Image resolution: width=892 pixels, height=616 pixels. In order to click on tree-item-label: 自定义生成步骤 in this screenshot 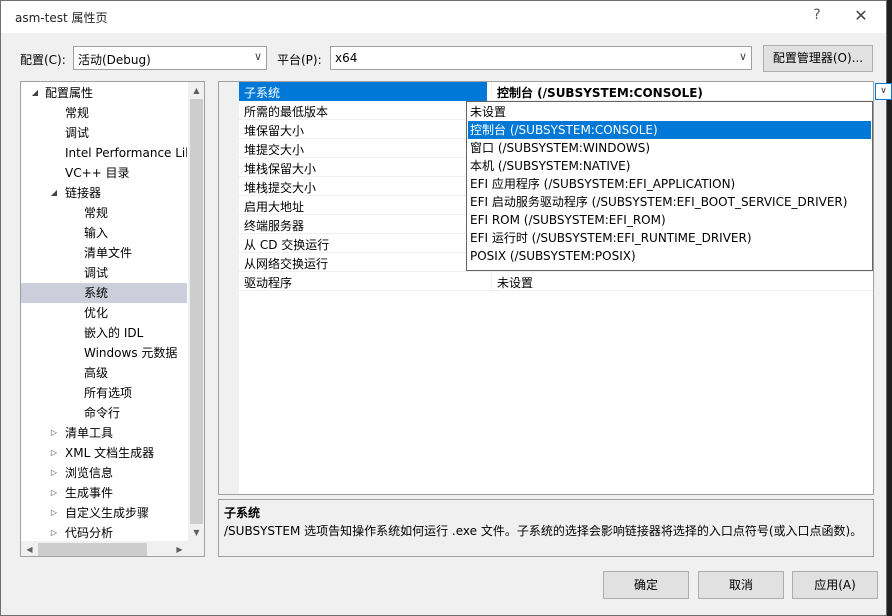, I will do `click(107, 513)`.